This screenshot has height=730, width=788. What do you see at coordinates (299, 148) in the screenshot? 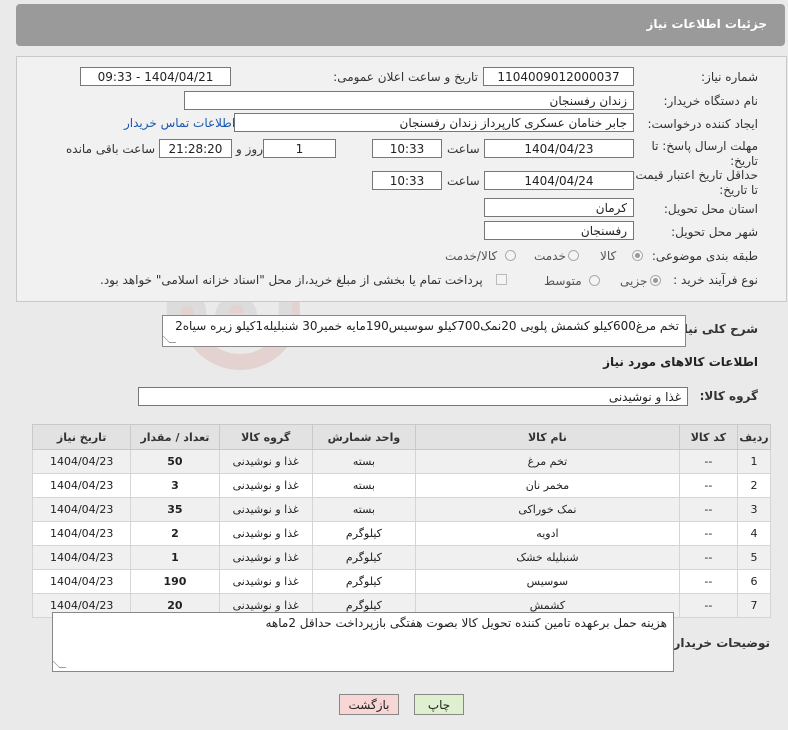
I see `days-field: 1` at bounding box center [299, 148].